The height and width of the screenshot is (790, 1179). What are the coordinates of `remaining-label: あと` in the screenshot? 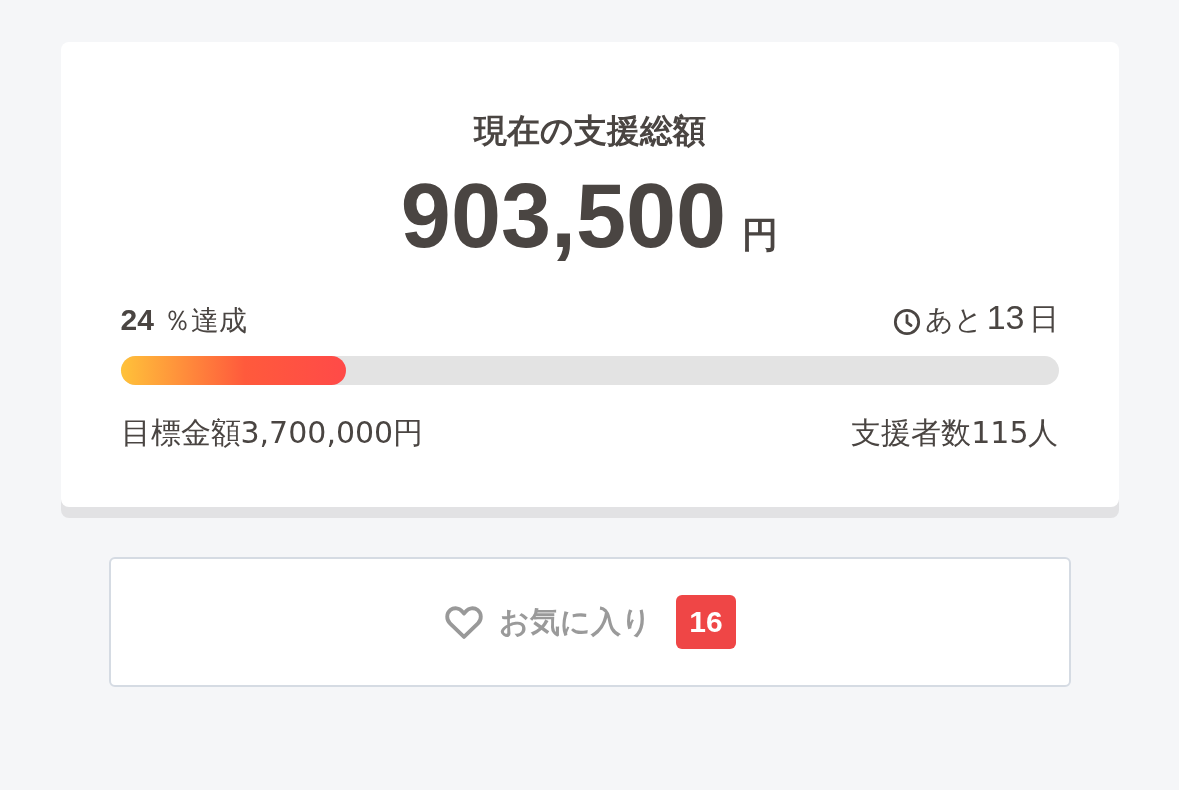 It's located at (953, 320).